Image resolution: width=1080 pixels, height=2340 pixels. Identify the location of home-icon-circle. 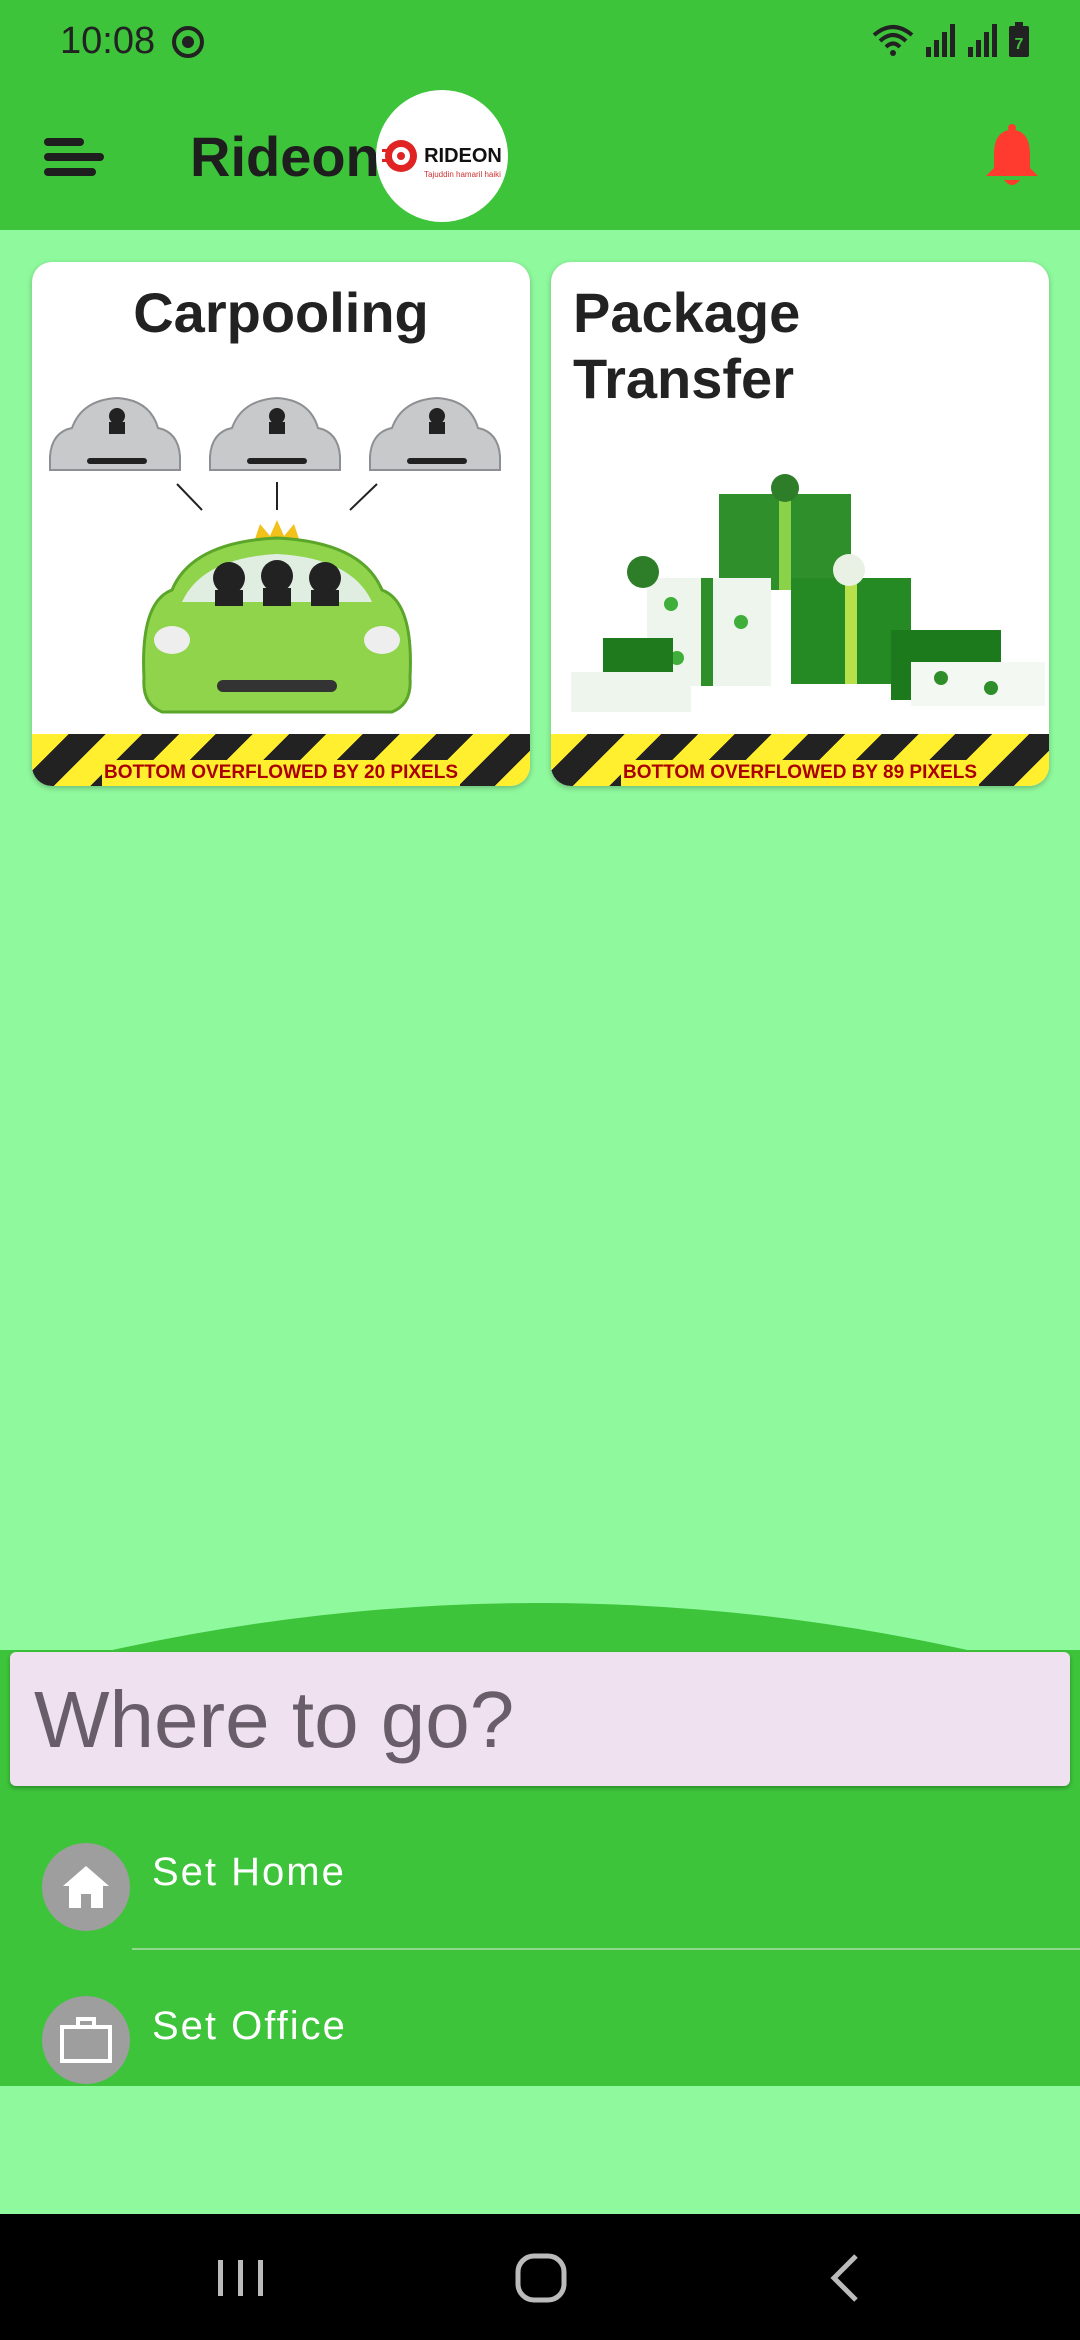
(86, 1887).